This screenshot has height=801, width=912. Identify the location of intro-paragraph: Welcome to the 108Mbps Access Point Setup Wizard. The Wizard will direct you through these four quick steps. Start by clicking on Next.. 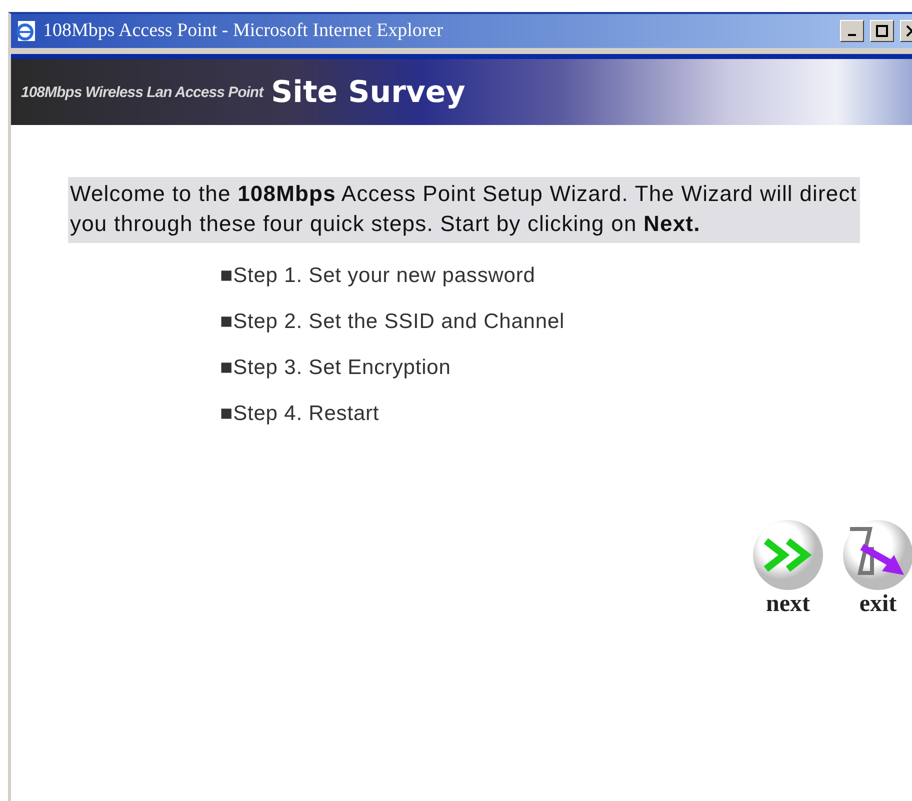
(464, 210).